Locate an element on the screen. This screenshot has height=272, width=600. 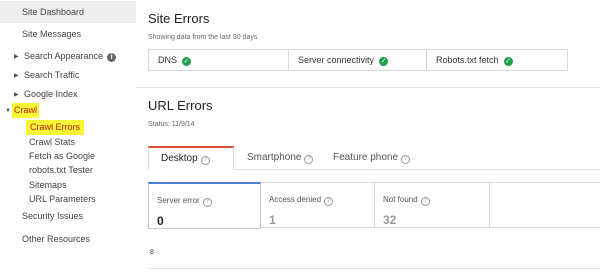
chart-axis-label: 8 is located at coordinates (152, 252).